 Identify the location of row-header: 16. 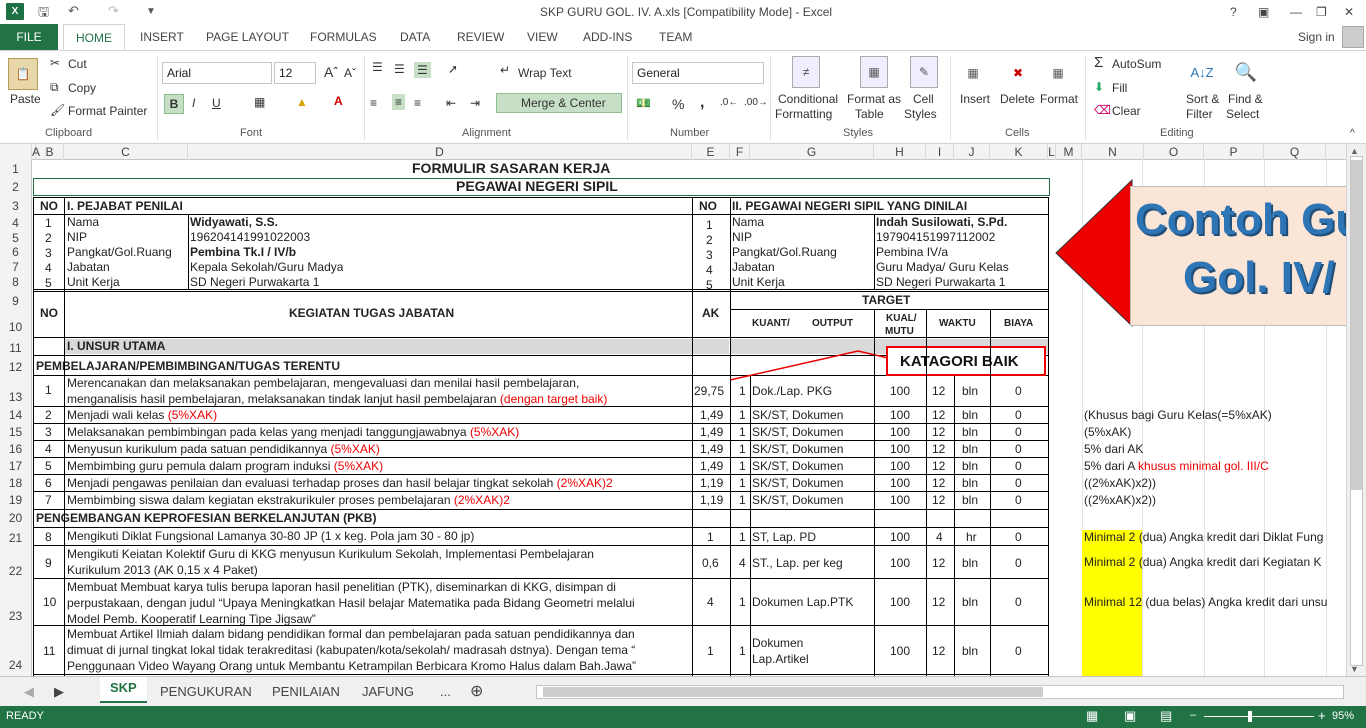
(15, 449).